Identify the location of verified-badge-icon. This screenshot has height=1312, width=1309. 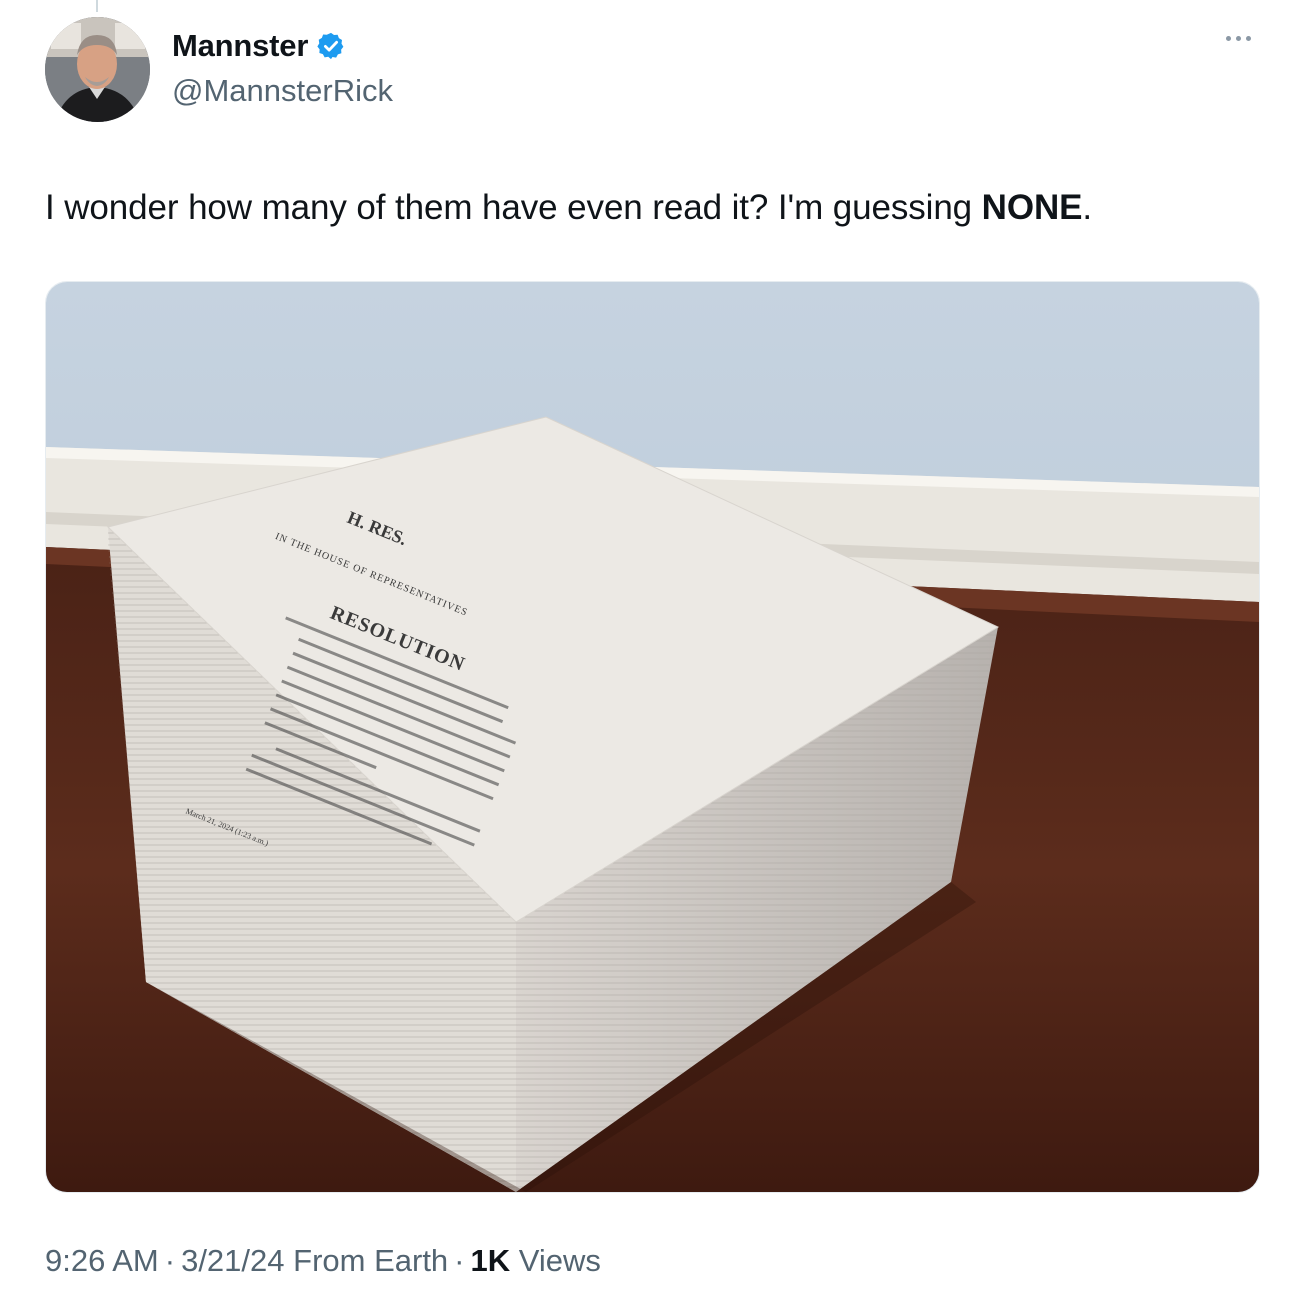
(331, 46).